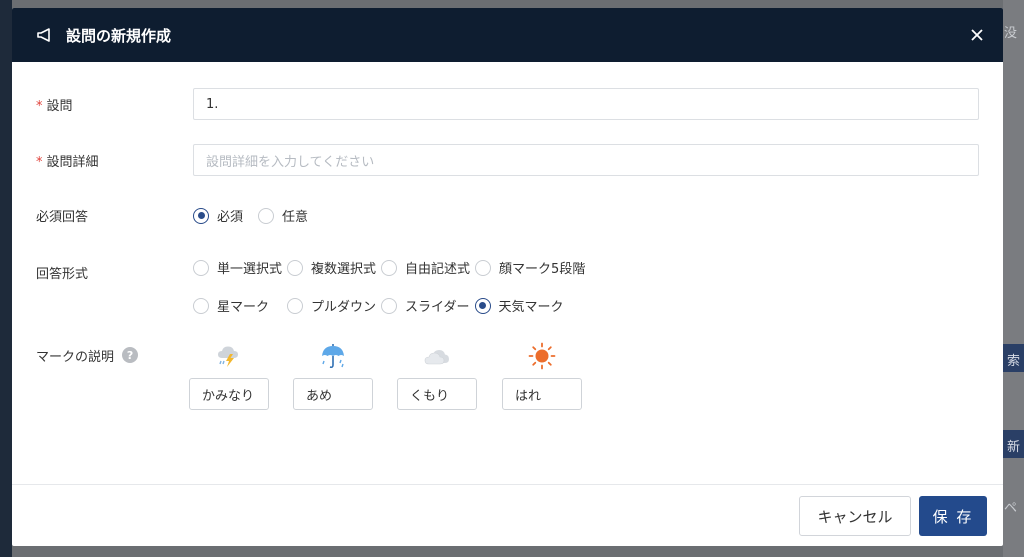 This screenshot has width=1024, height=557. What do you see at coordinates (519, 305) in the screenshot?
I see `radio-weather: 天気マーク` at bounding box center [519, 305].